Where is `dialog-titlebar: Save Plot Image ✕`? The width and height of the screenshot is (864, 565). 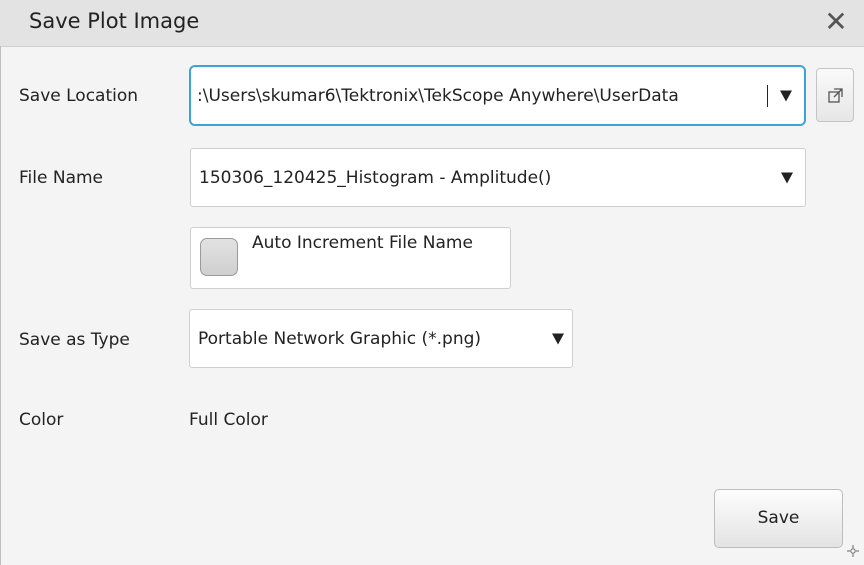
dialog-titlebar: Save Plot Image ✕ is located at coordinates (432, 23).